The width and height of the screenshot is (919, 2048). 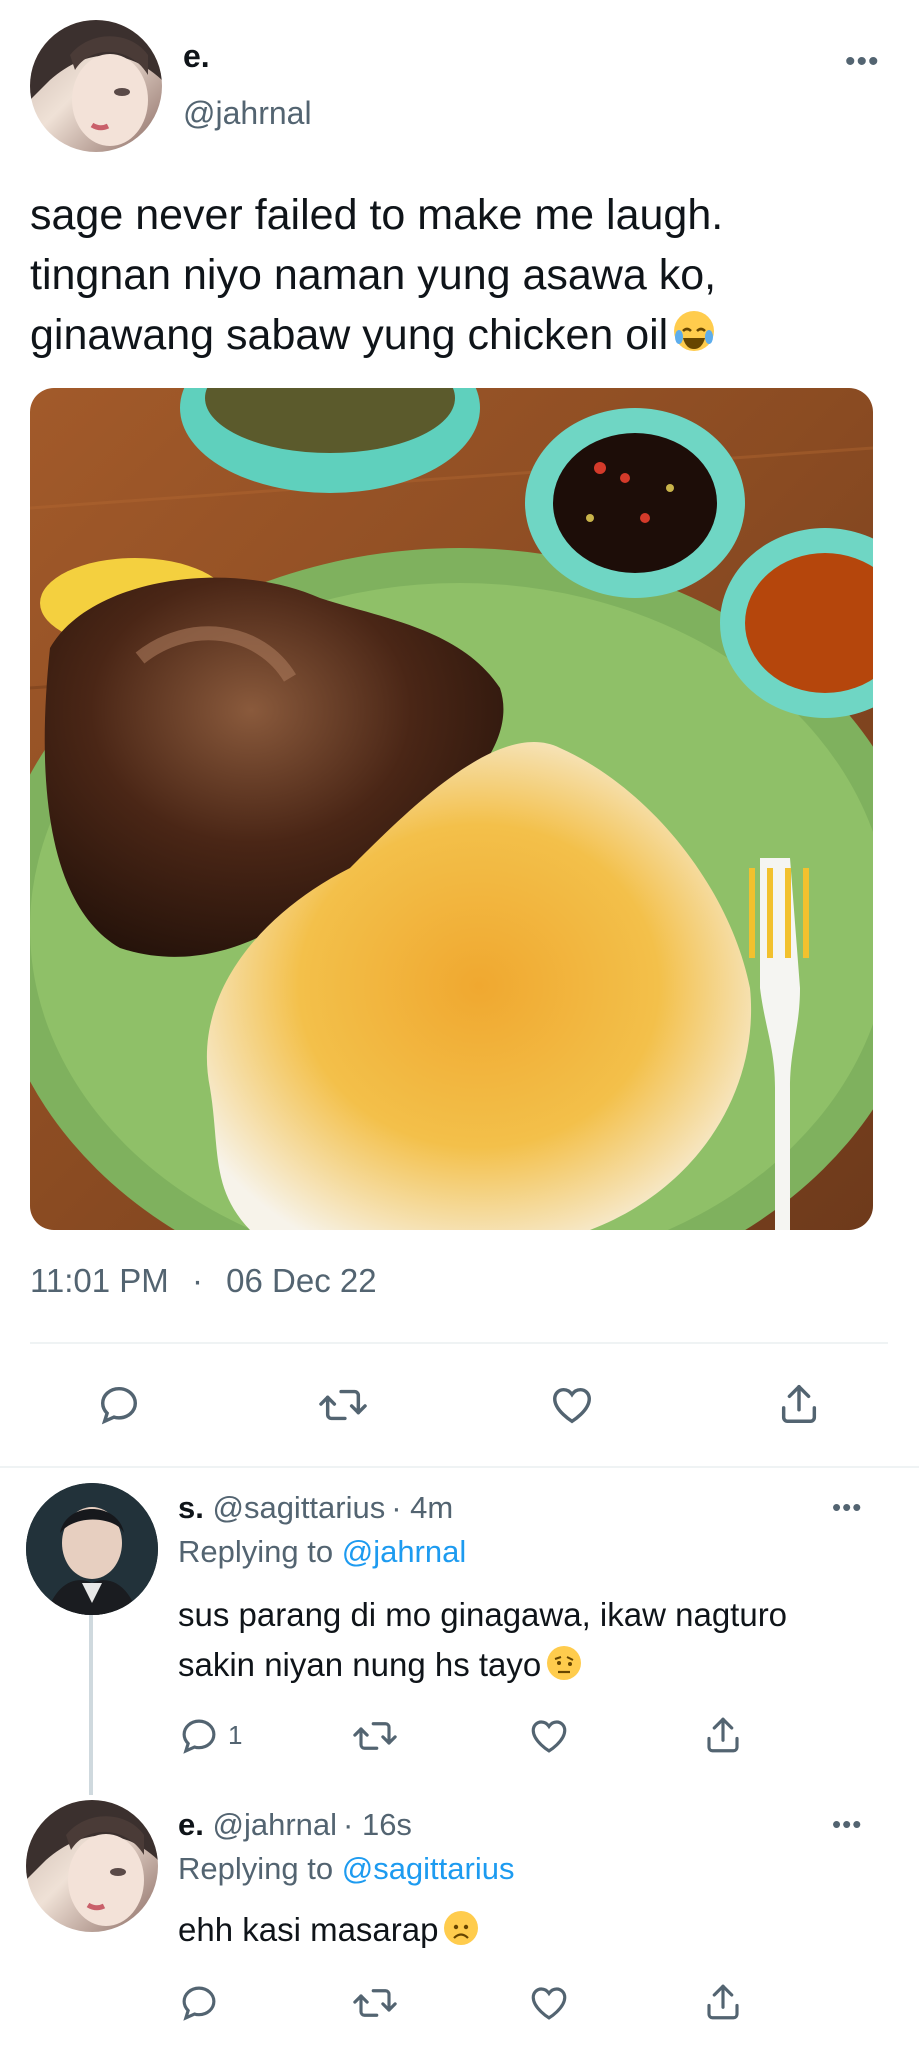 I want to click on reply-text: ehh kasi masarap, so click(x=328, y=1930).